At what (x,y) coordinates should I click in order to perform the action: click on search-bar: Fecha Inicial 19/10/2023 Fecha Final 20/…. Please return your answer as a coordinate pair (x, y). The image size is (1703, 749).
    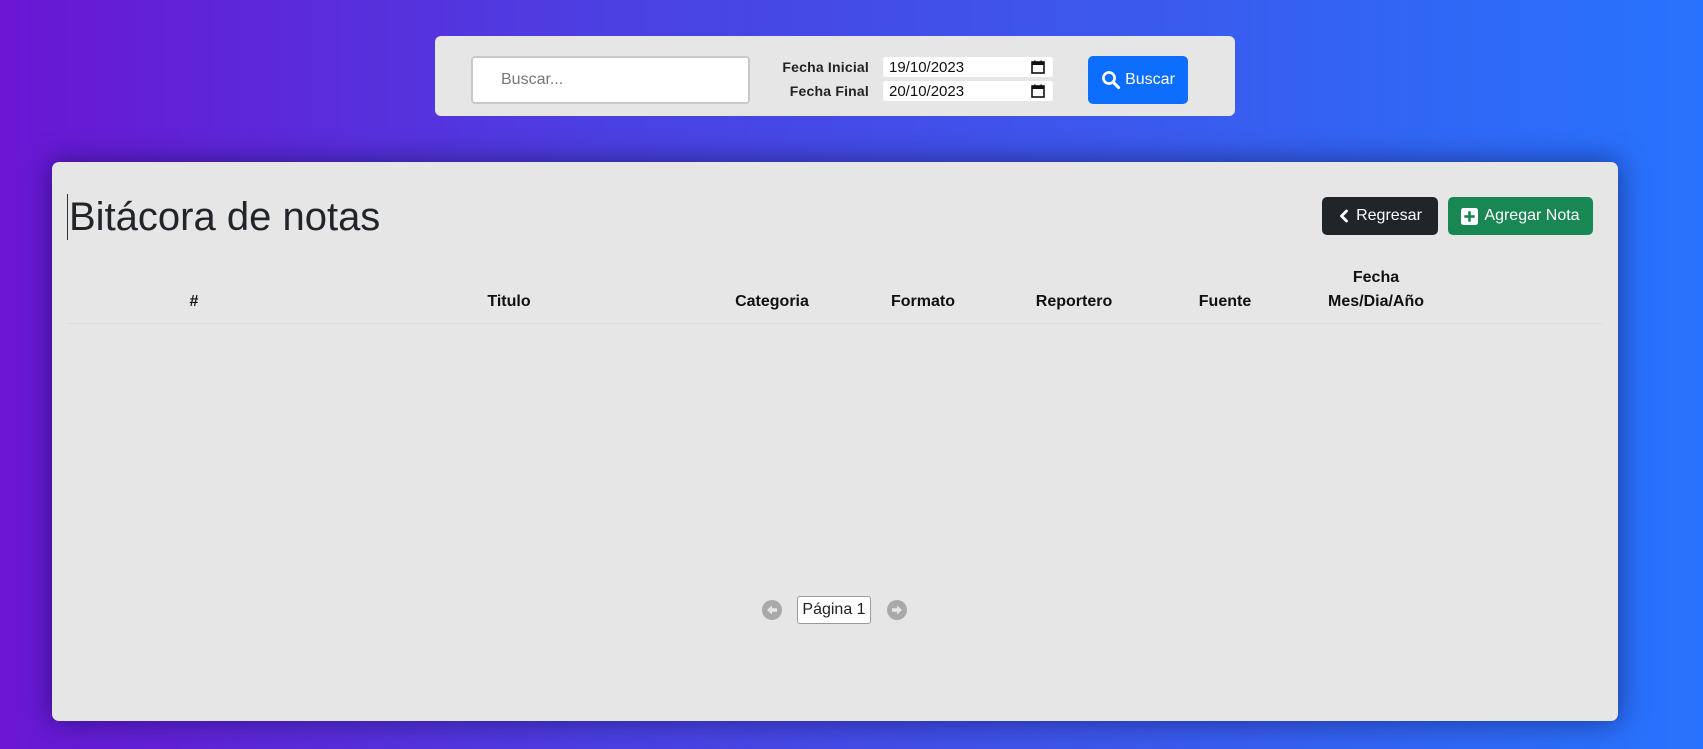
    Looking at the image, I should click on (835, 76).